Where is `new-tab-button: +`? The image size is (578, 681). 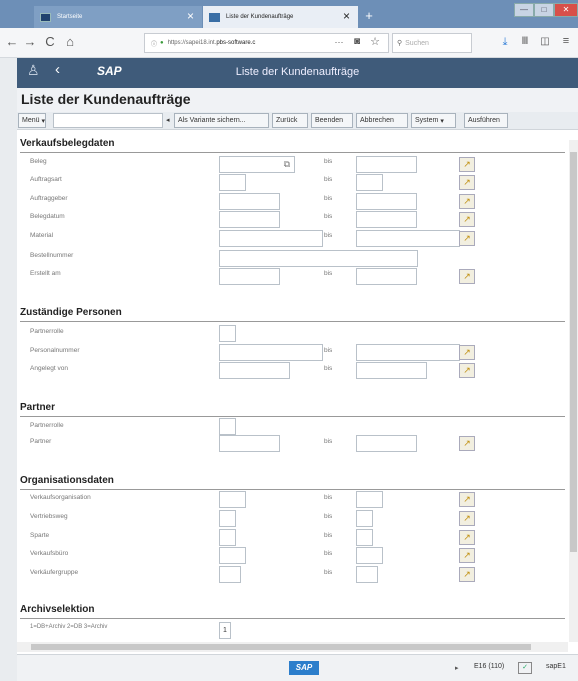
new-tab-button: + is located at coordinates (369, 15).